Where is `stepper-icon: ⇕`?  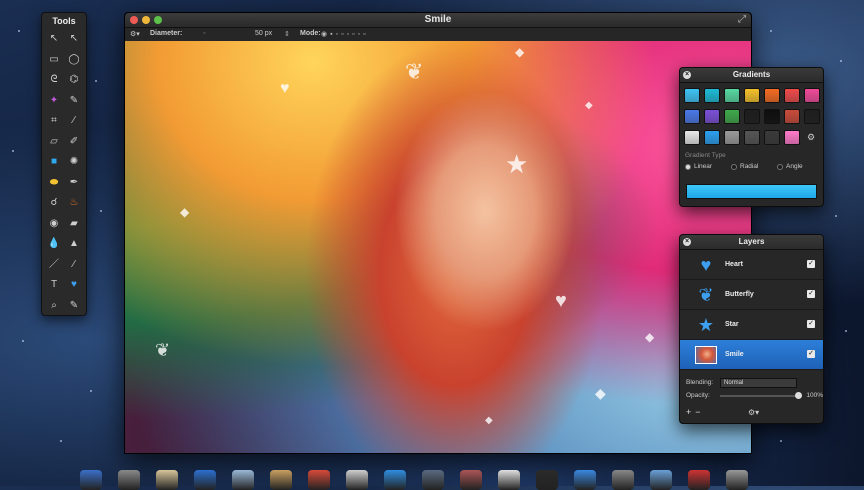
stepper-icon: ⇕ is located at coordinates (287, 34).